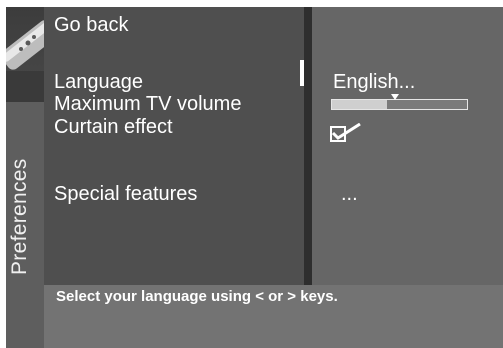 The height and width of the screenshot is (348, 503). I want to click on slider-marker, so click(395, 97).